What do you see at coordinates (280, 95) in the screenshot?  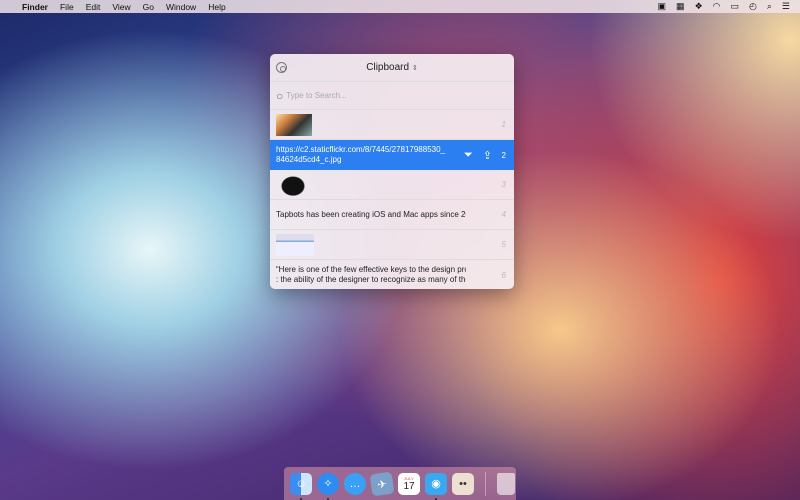 I see `search-icon: ○` at bounding box center [280, 95].